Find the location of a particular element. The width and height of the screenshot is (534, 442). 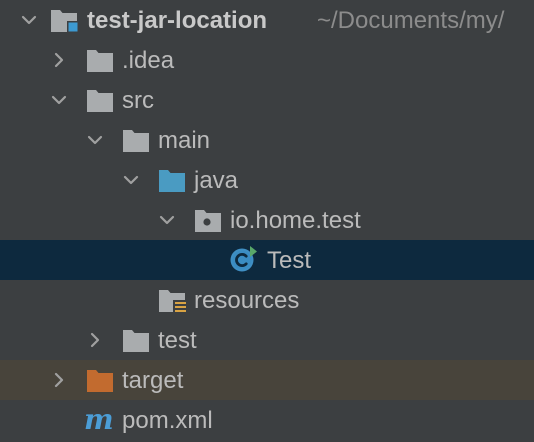

tree-row-idea: .idea is located at coordinates (267, 60).